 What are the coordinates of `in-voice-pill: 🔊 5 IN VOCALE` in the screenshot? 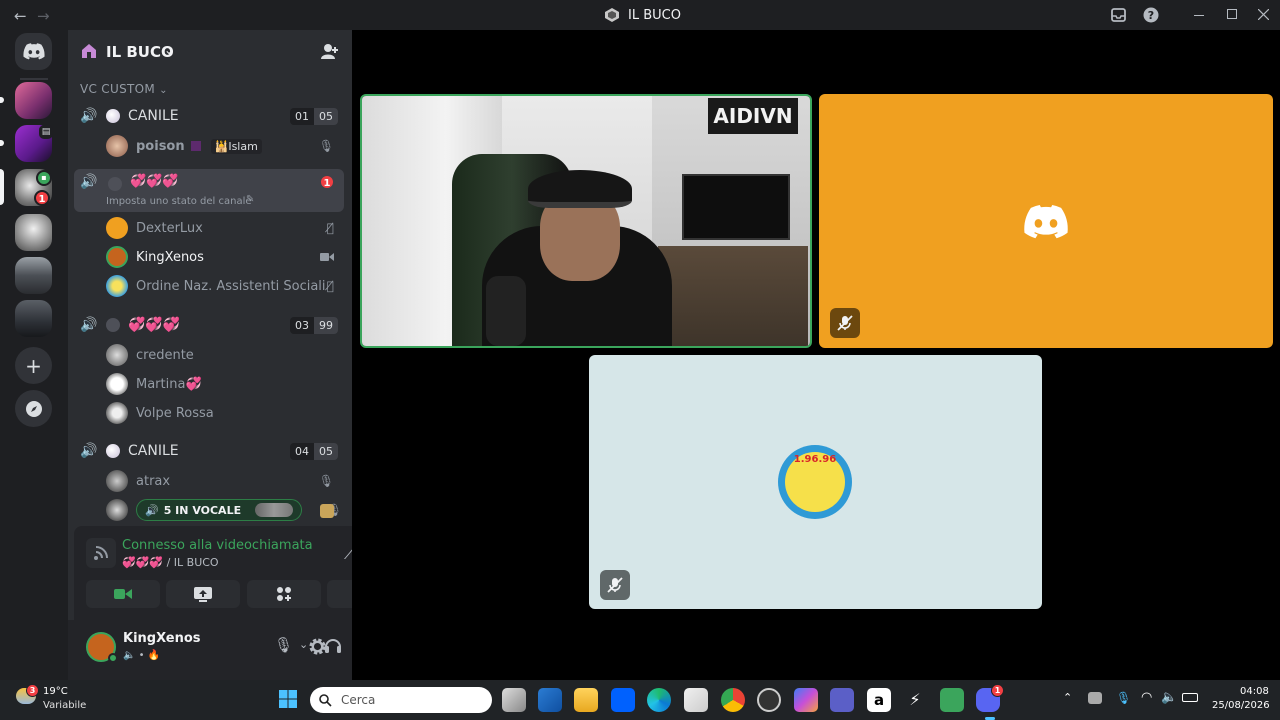 It's located at (219, 510).